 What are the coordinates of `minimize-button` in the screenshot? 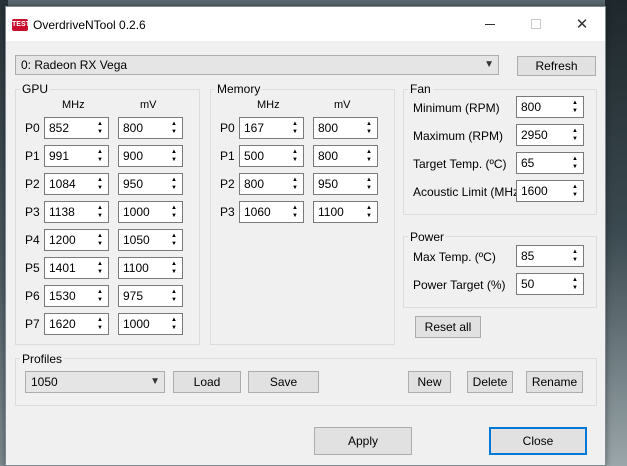 It's located at (490, 24).